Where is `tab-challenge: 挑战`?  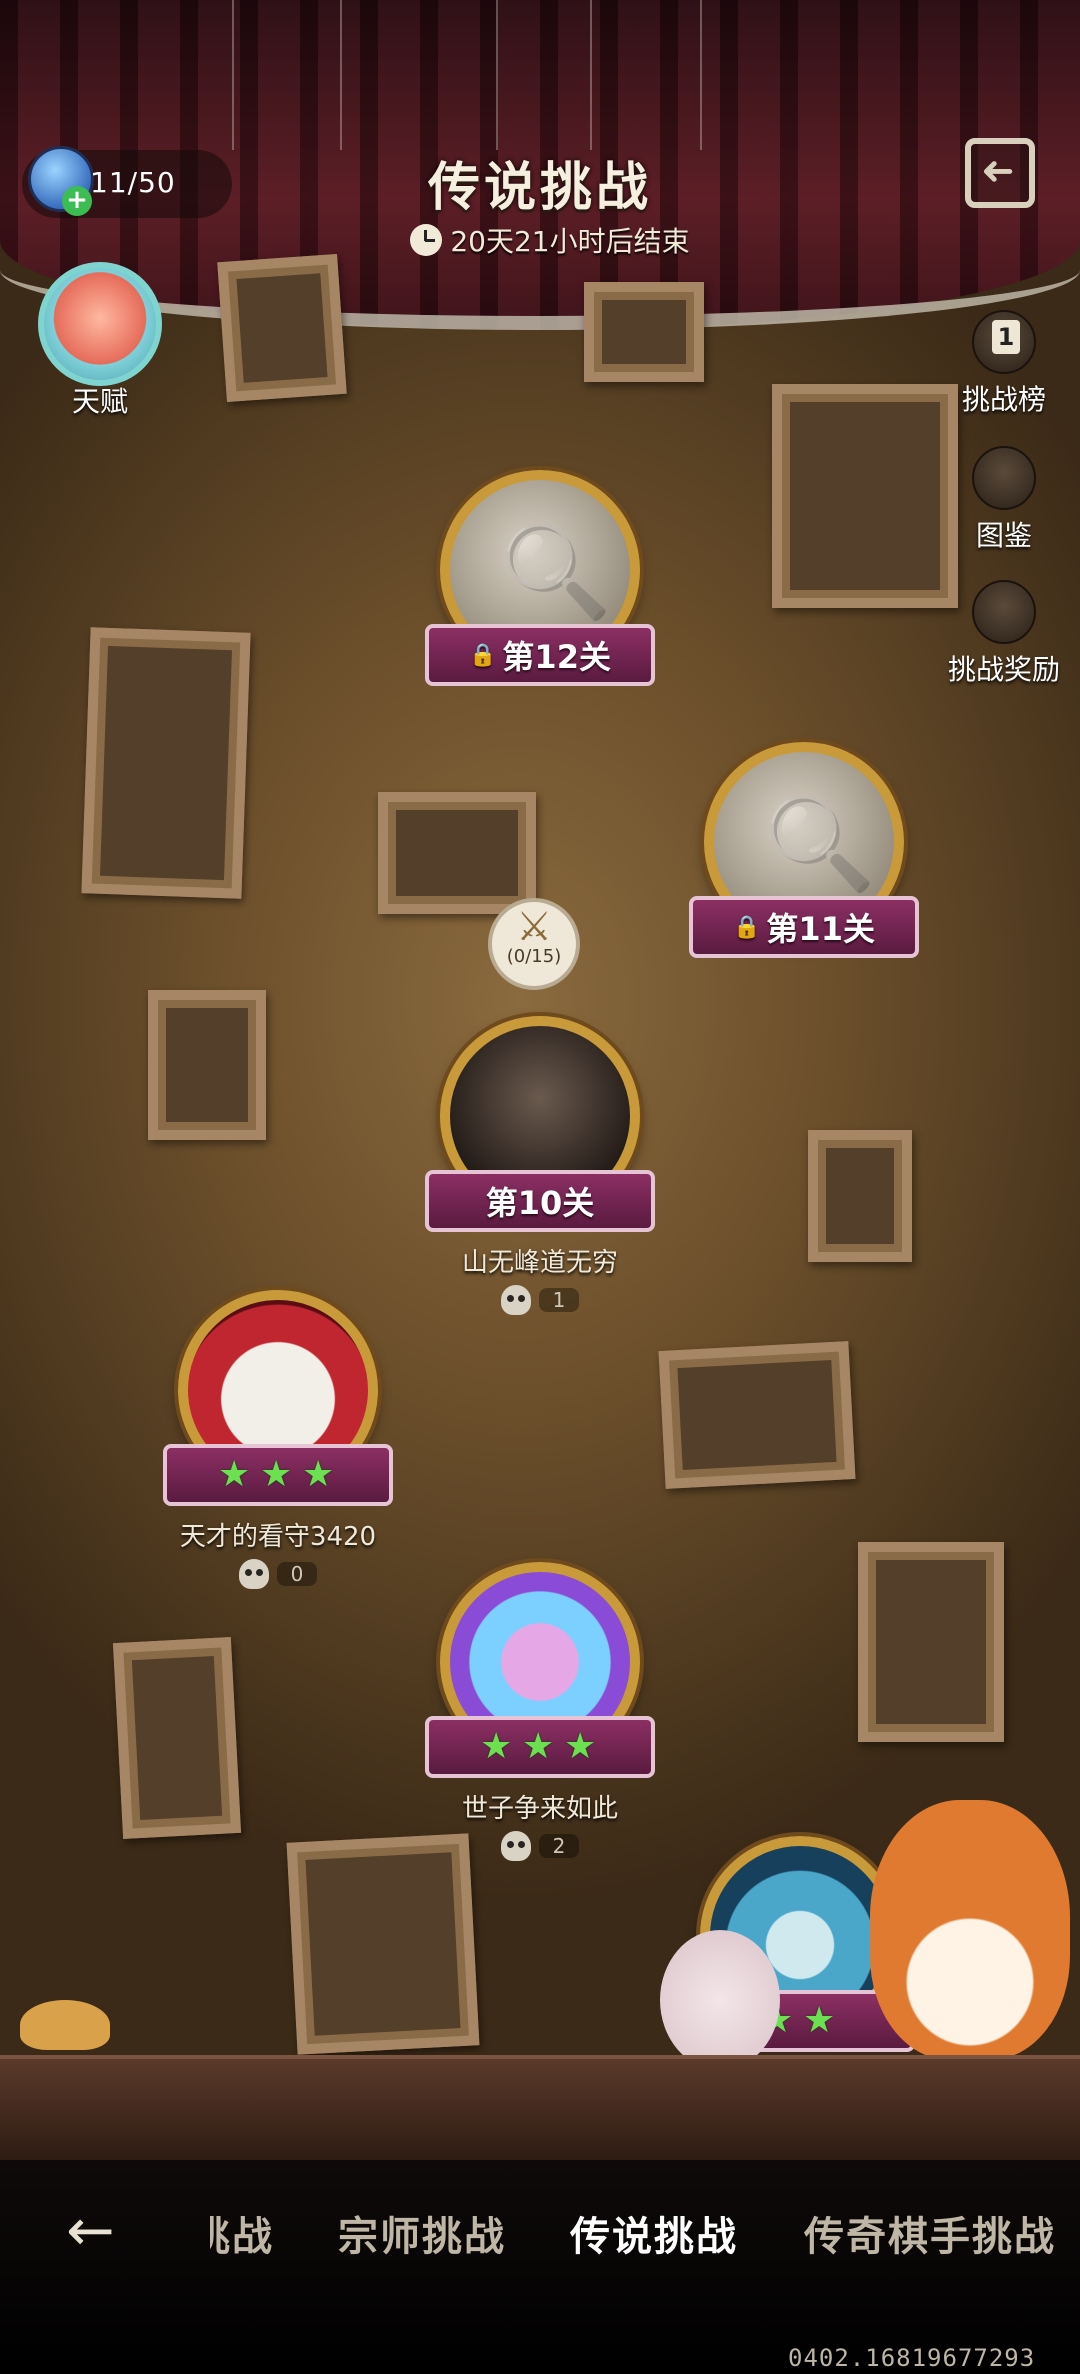
tab-challenge: 挑战 is located at coordinates (242, 2233).